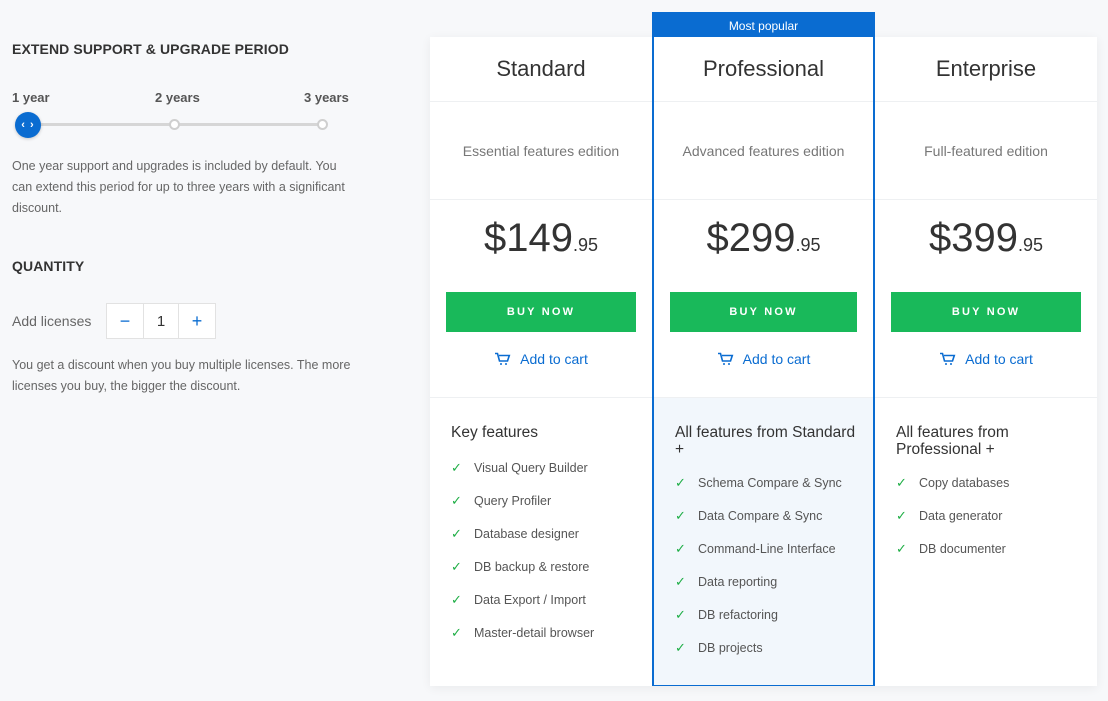 Image resolution: width=1108 pixels, height=701 pixels. I want to click on slider-stop-2-years, so click(174, 124).